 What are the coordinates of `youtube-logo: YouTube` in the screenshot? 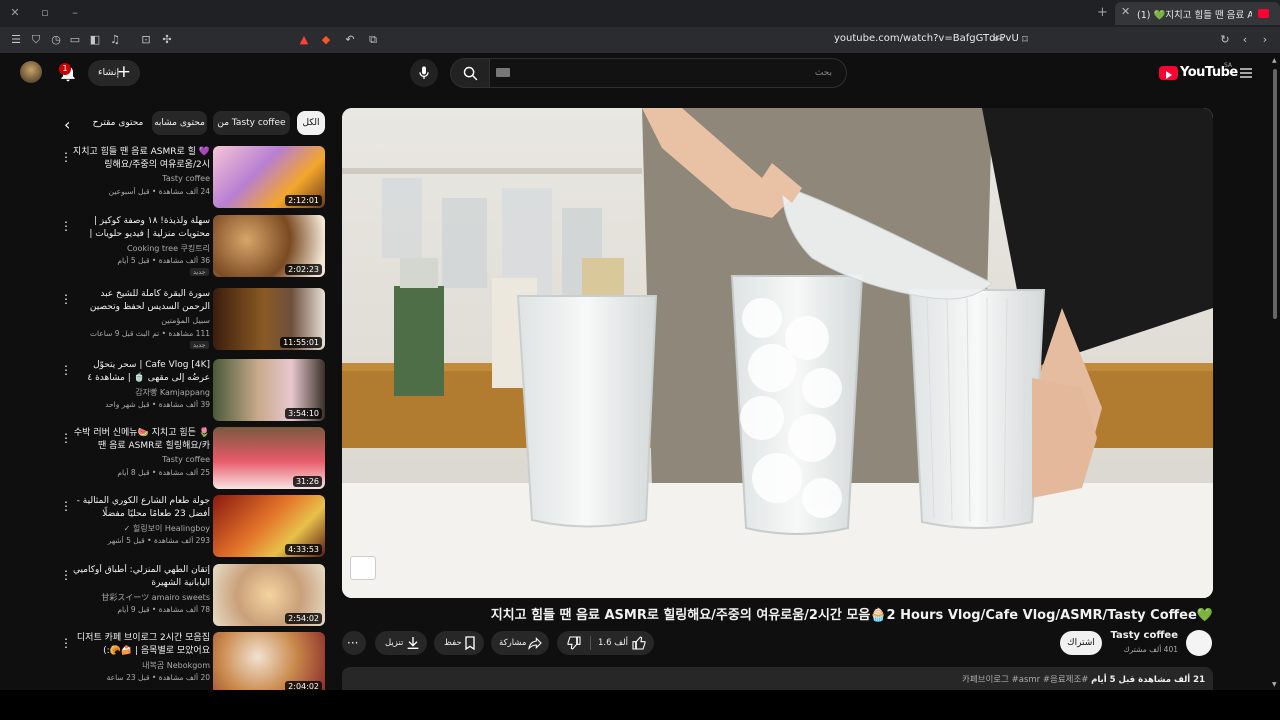 It's located at (1198, 73).